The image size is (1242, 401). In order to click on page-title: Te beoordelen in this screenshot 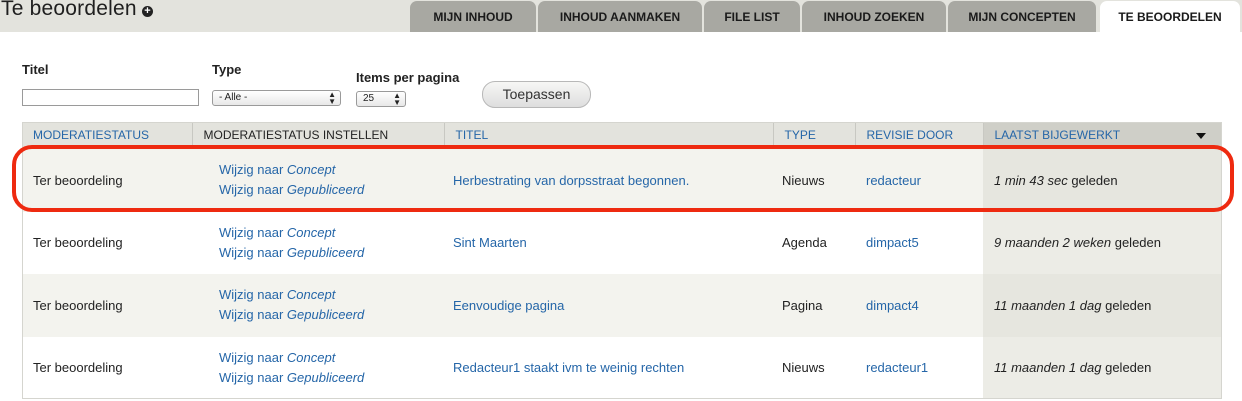, I will do `click(69, 10)`.